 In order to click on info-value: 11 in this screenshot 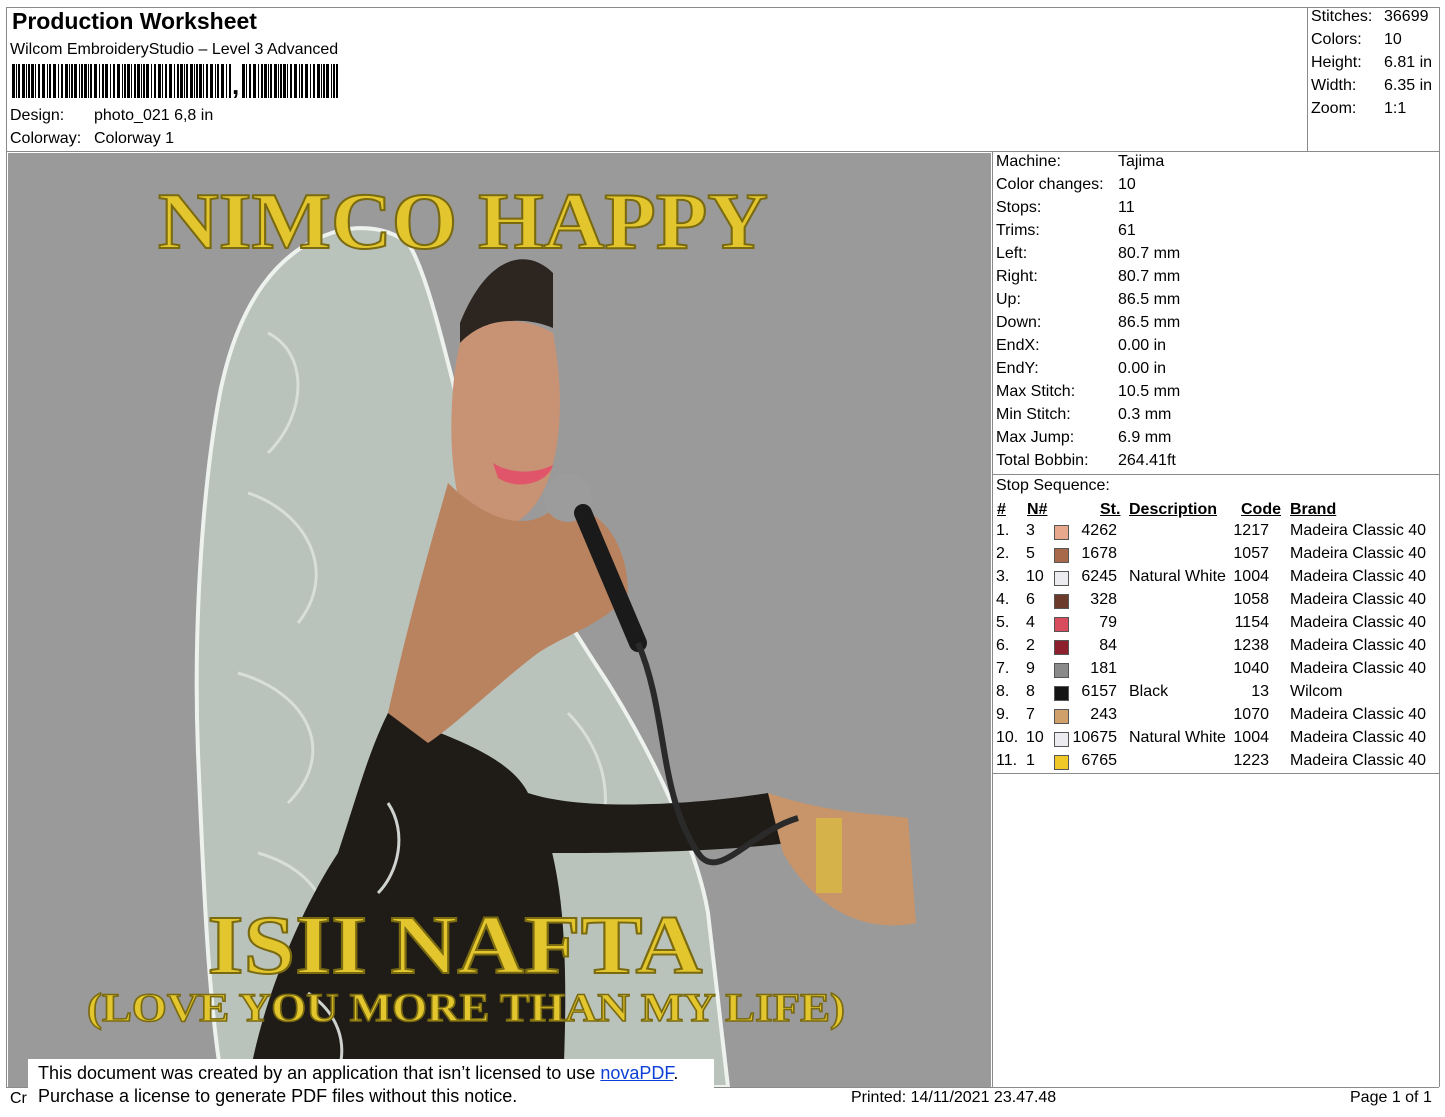, I will do `click(1126, 207)`.